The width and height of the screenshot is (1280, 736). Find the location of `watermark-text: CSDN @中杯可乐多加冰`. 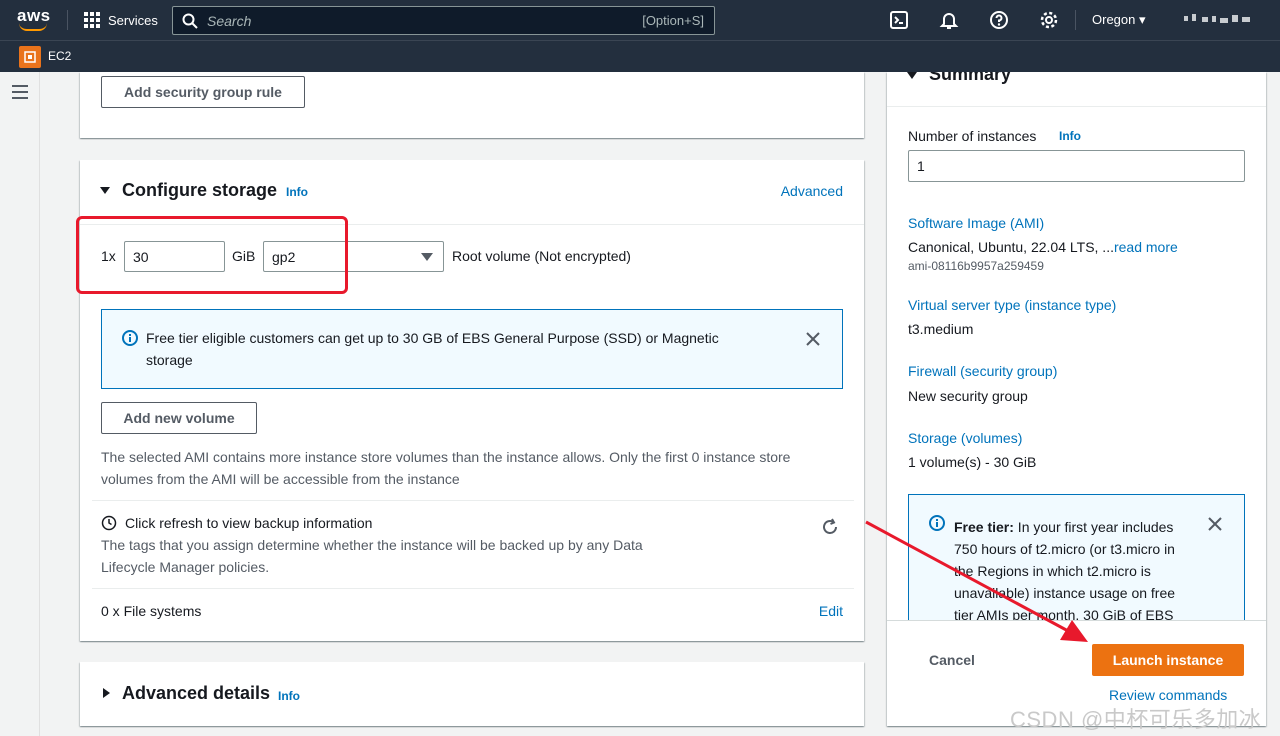

watermark-text: CSDN @中杯可乐多加冰 is located at coordinates (1136, 719).